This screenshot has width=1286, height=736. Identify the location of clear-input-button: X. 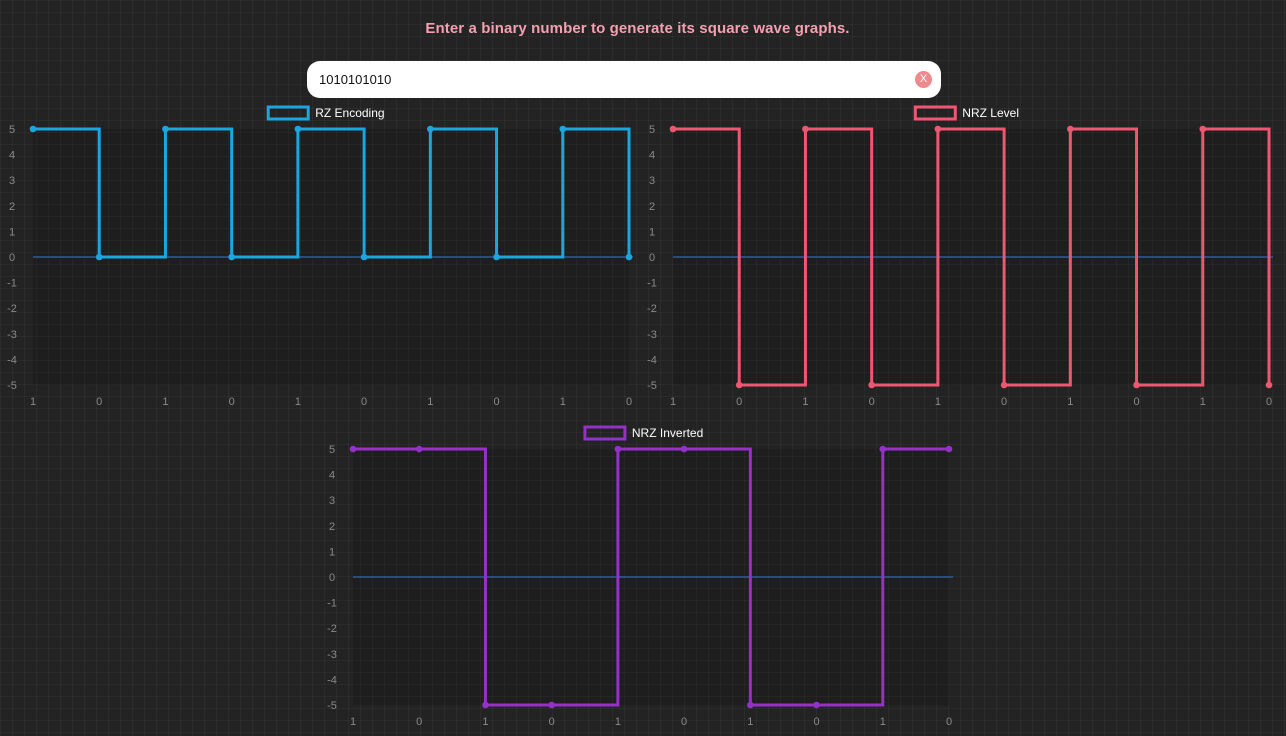
(923, 79).